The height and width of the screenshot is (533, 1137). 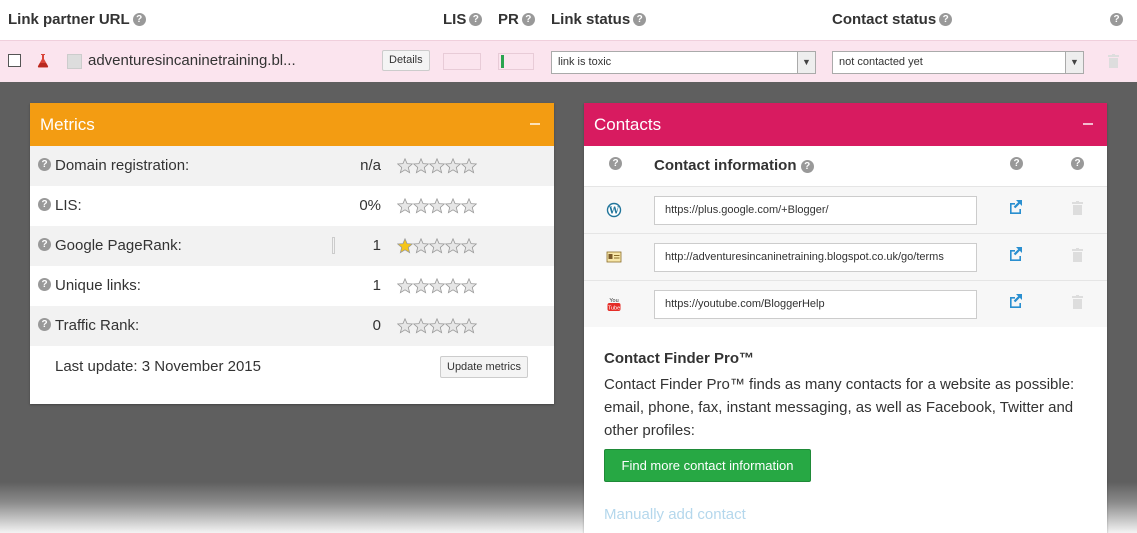 What do you see at coordinates (292, 326) in the screenshot?
I see `metric-row: ? Traffic Rank: 0` at bounding box center [292, 326].